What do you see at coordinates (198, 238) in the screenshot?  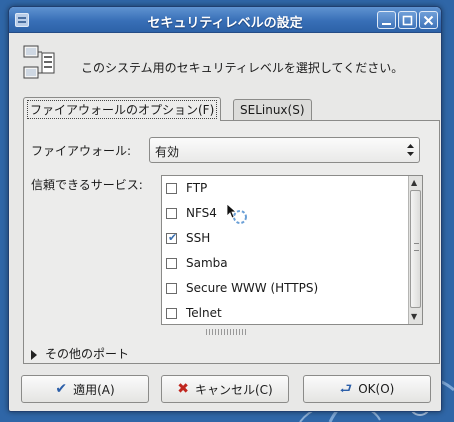 I see `service-name: SSH` at bounding box center [198, 238].